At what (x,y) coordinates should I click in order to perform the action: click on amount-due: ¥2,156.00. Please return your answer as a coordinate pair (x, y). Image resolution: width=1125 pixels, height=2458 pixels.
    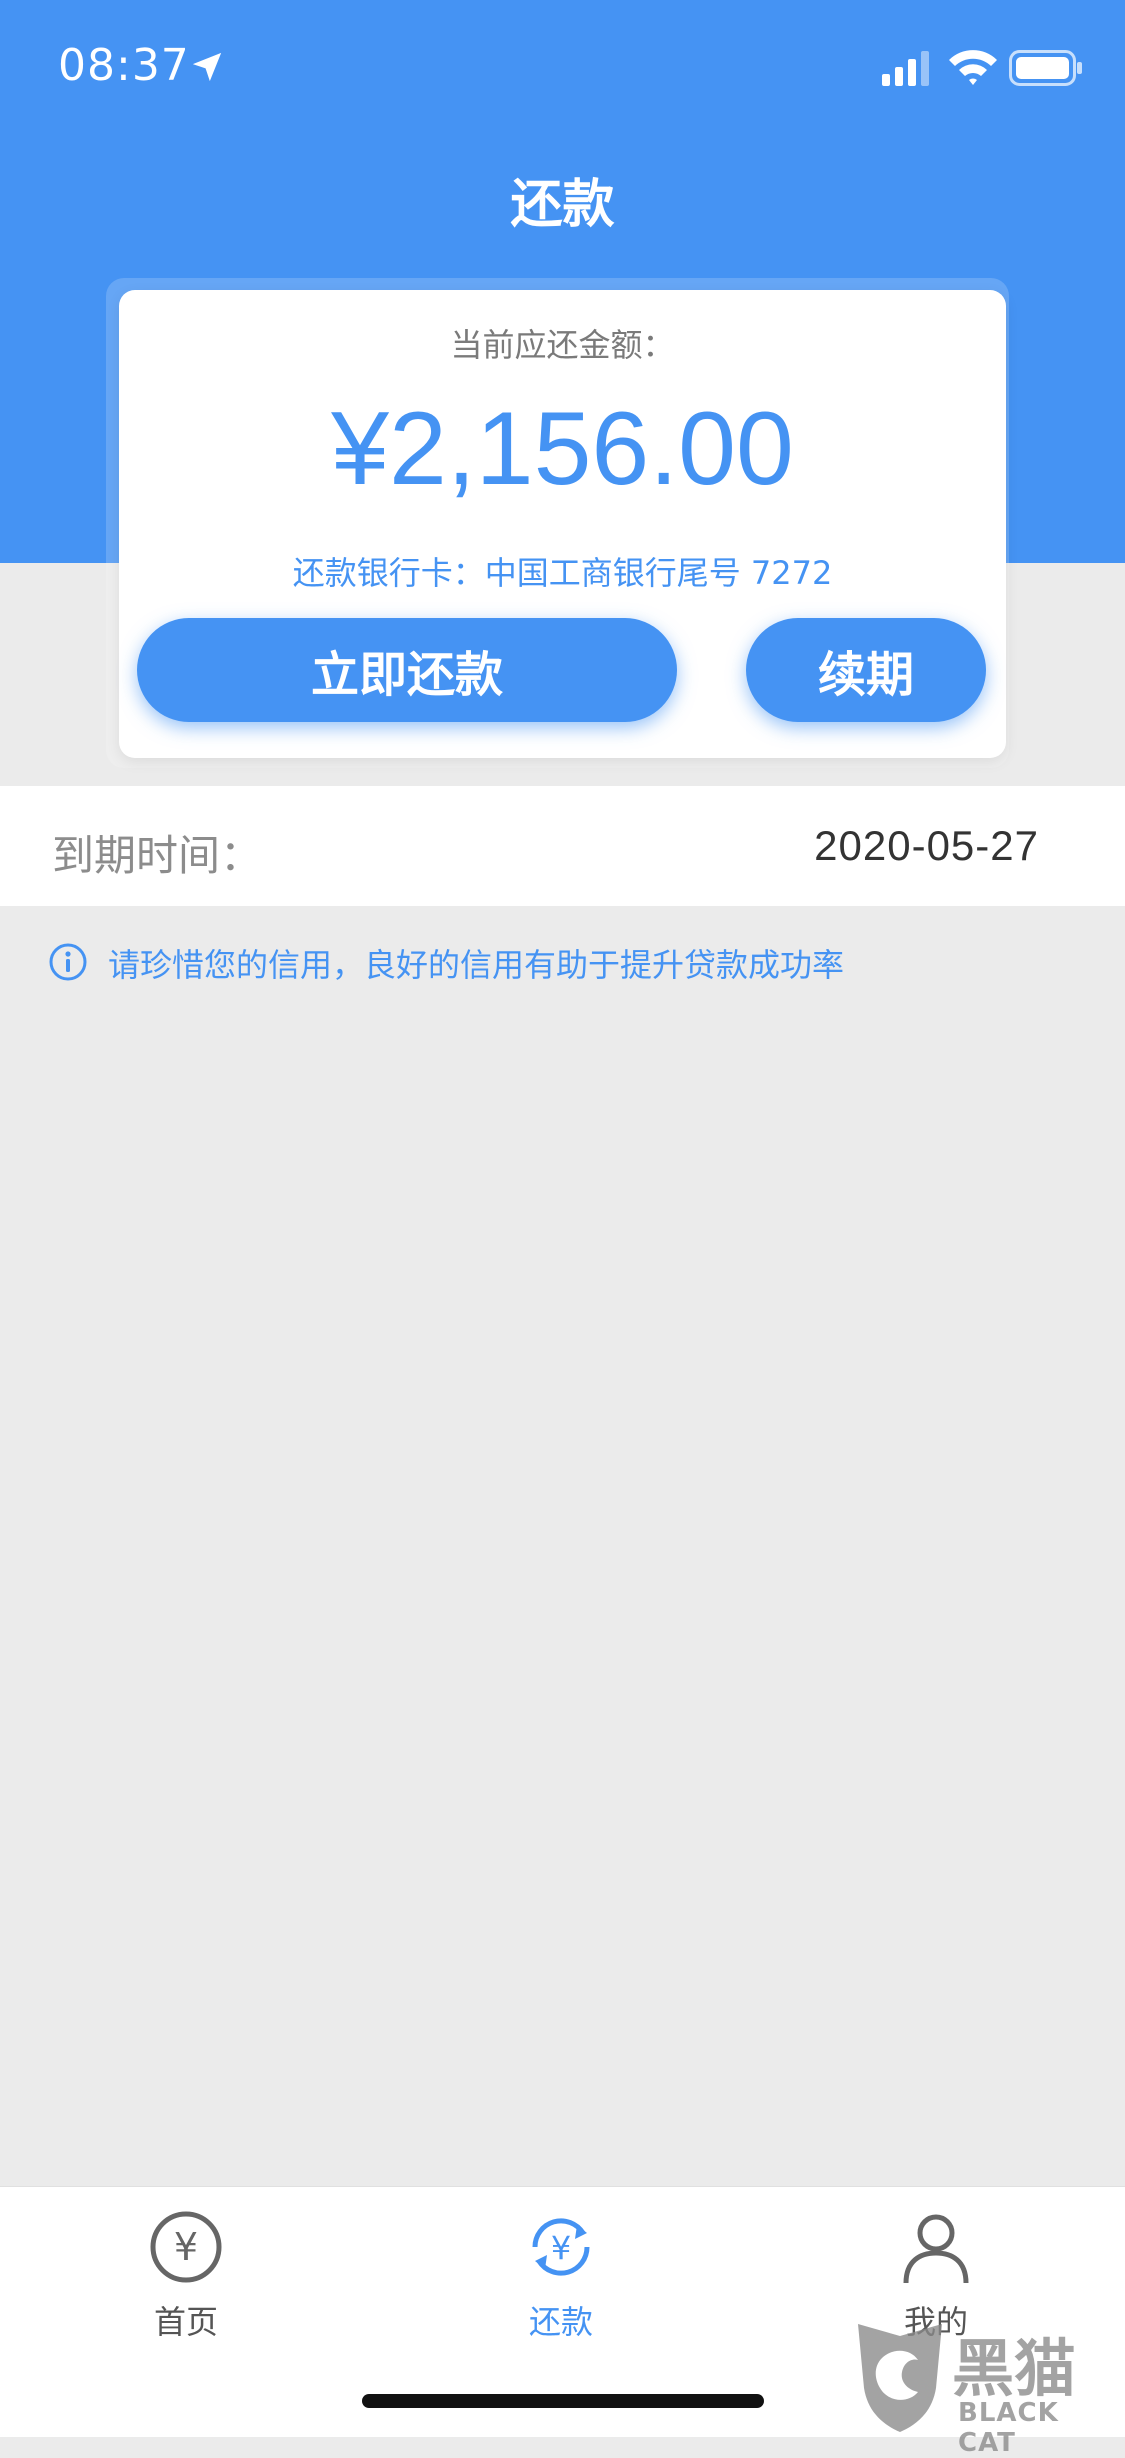
    Looking at the image, I should click on (562, 449).